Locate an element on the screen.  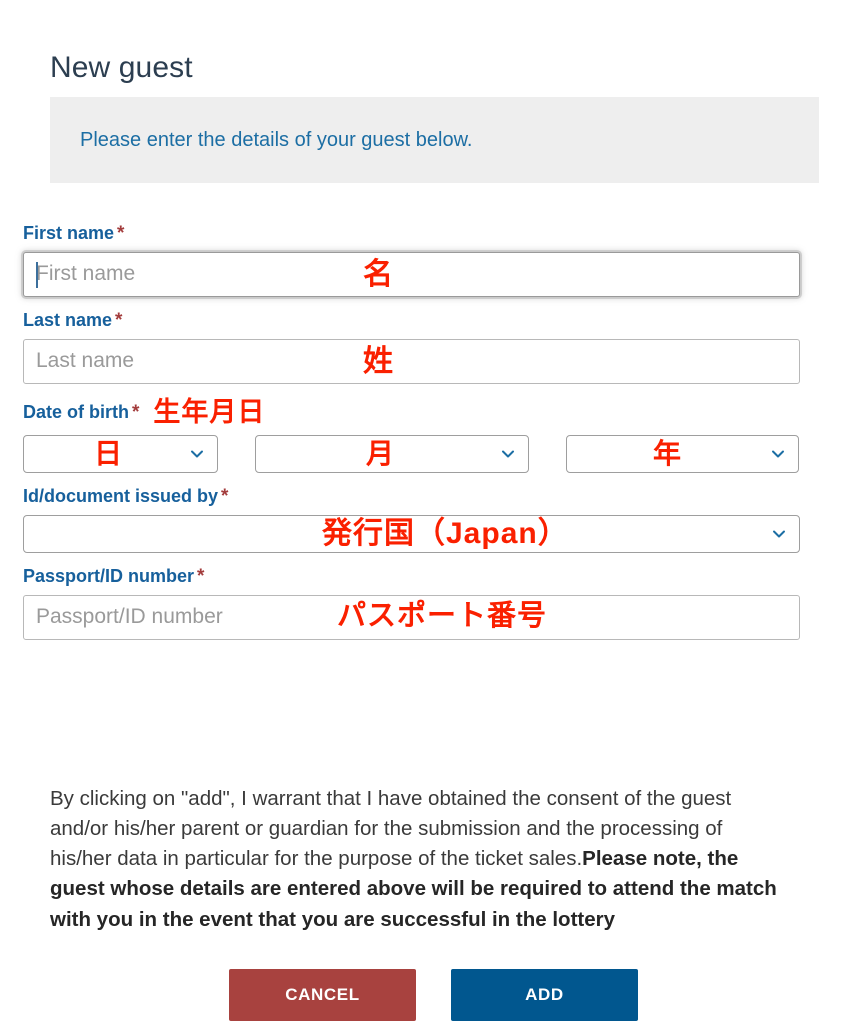
dob-month-annotation: 月 is located at coordinates (381, 454).